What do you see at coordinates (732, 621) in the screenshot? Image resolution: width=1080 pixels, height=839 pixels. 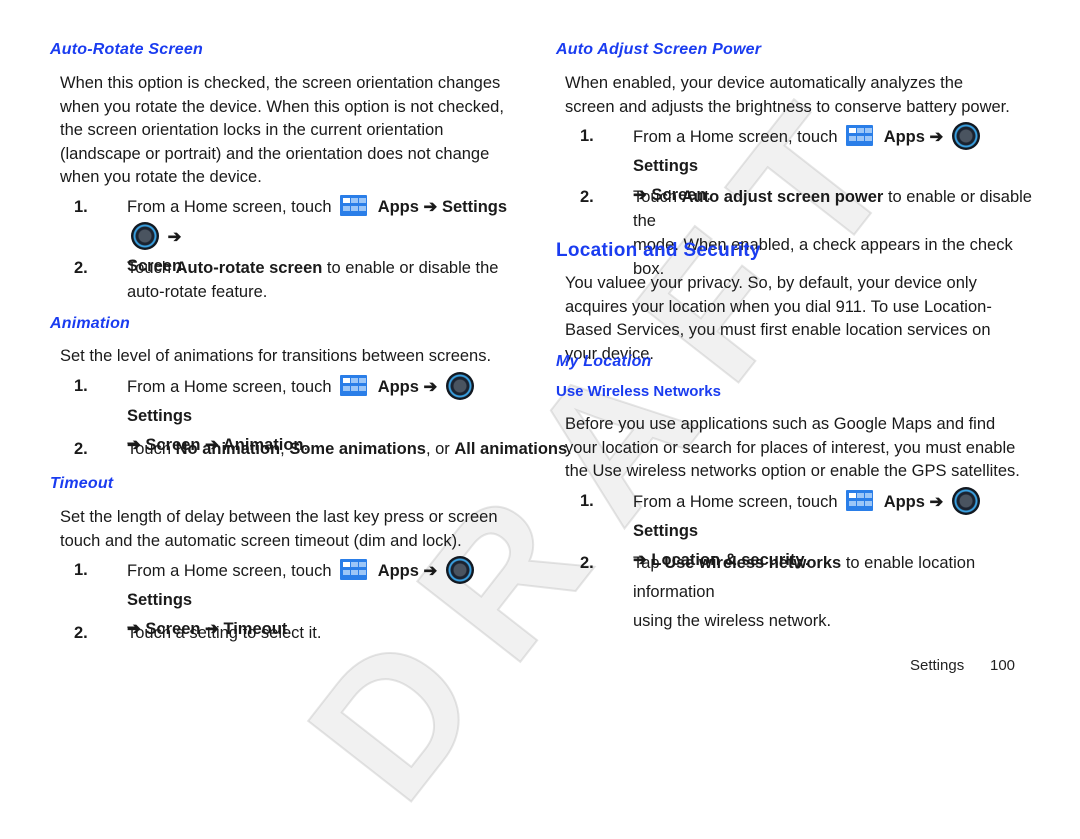 I see `step-text: using the wireless network.` at bounding box center [732, 621].